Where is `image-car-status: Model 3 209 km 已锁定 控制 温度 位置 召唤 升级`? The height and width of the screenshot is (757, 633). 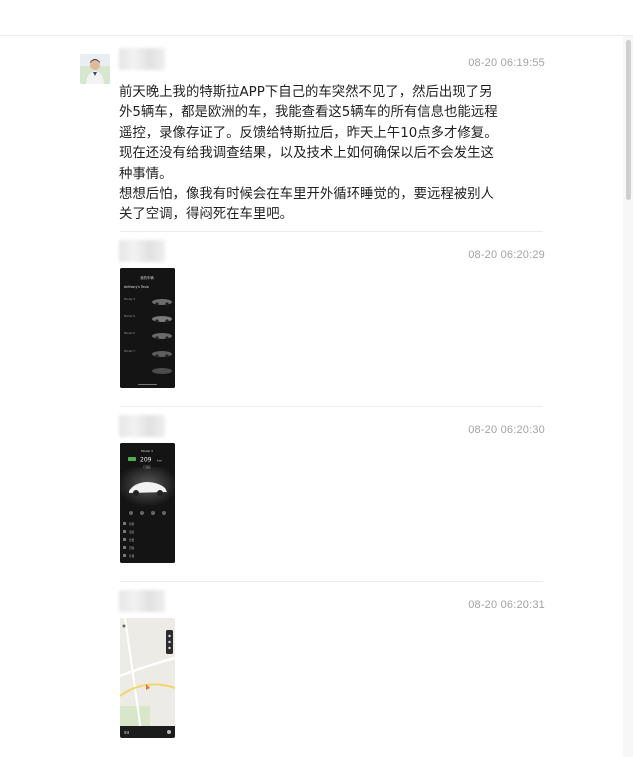 image-car-status: Model 3 209 km 已锁定 控制 温度 位置 召唤 升级 is located at coordinates (147, 503).